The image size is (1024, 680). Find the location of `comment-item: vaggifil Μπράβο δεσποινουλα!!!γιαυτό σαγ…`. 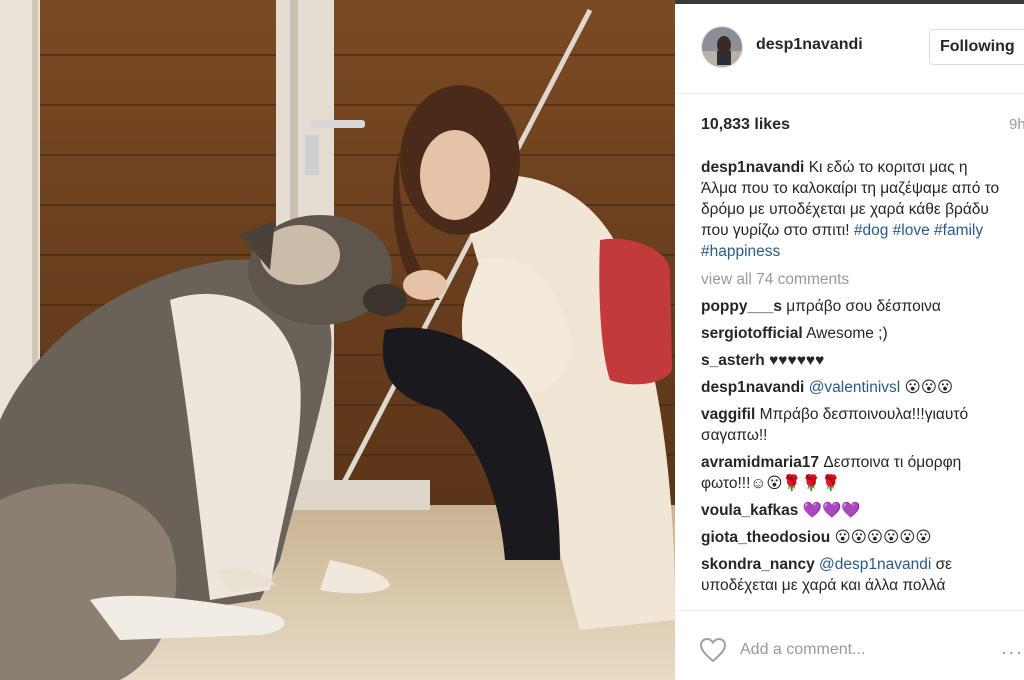

comment-item: vaggifil Μπράβο δεσποινουλα!!!γιαυτό σαγ… is located at coordinates (853, 425).